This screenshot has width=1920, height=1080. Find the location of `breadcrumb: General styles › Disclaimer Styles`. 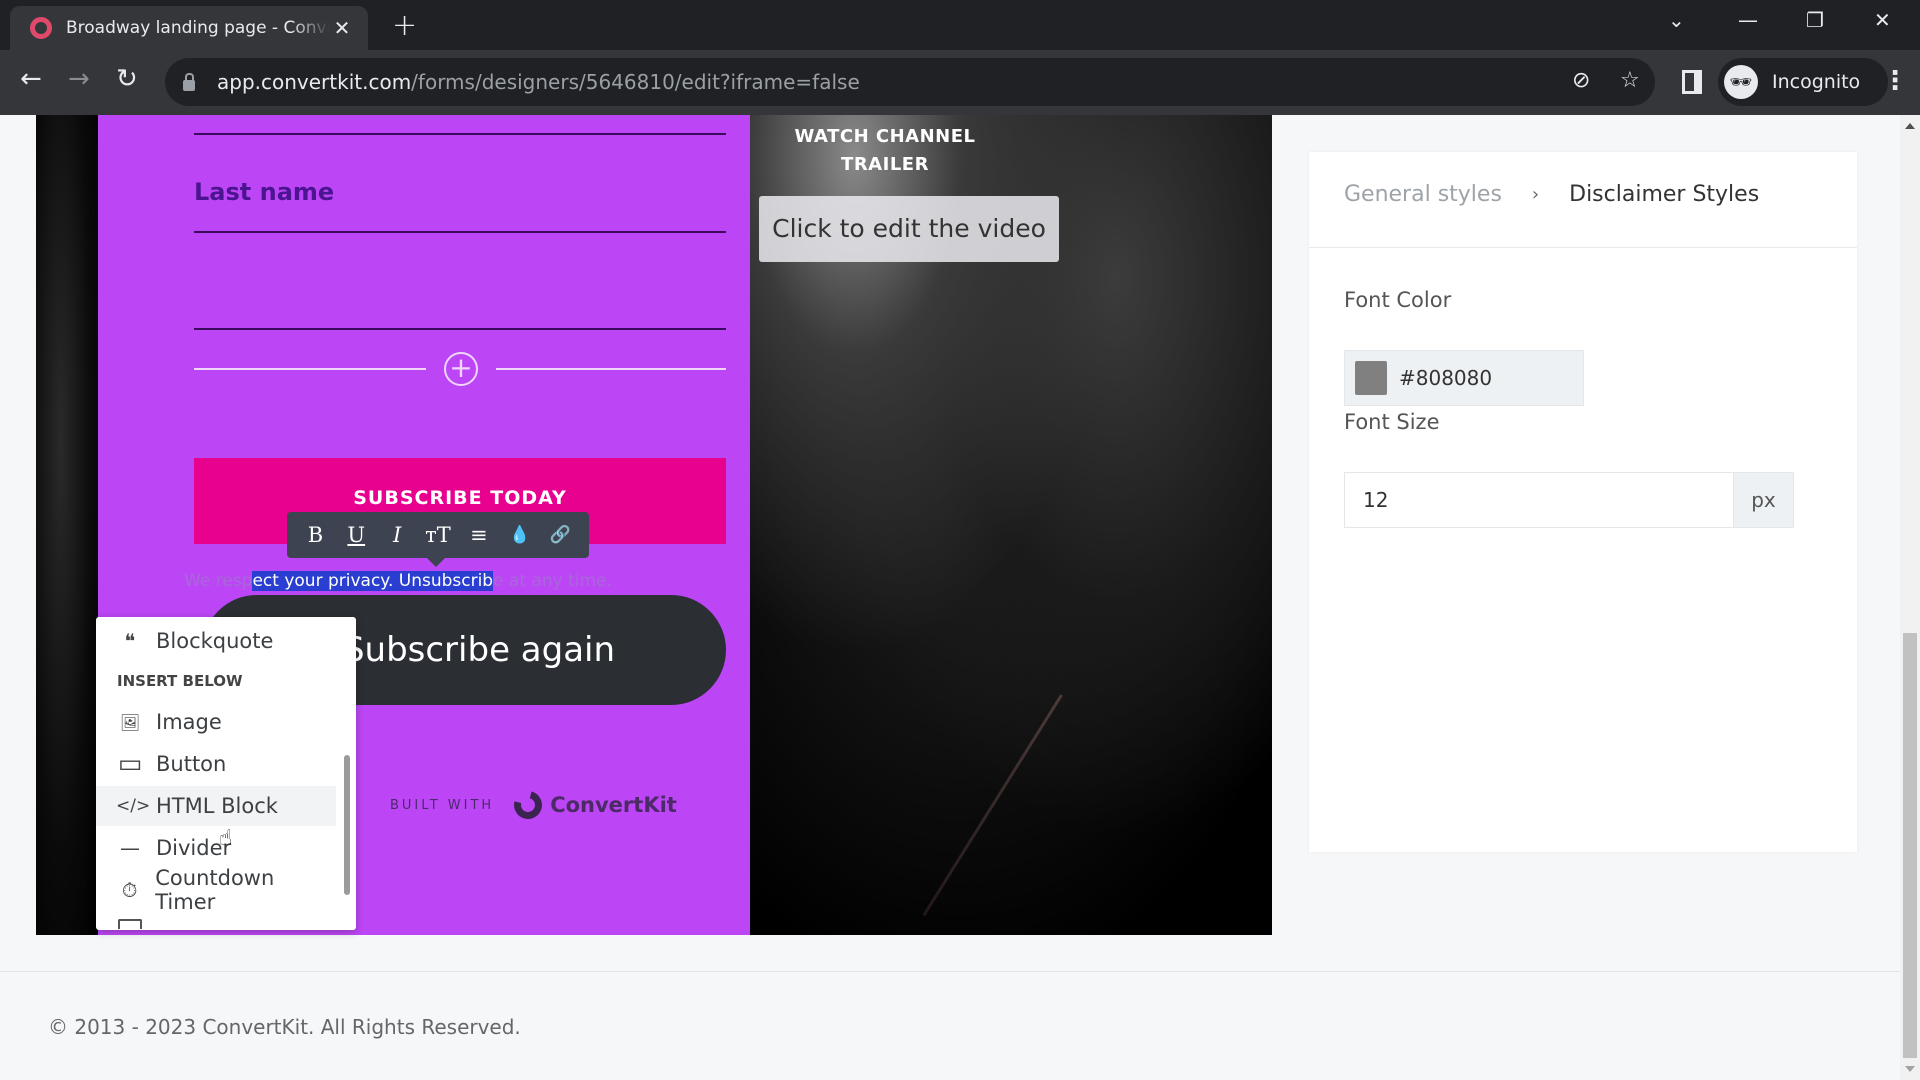

breadcrumb: General styles › Disclaimer Styles is located at coordinates (1551, 194).